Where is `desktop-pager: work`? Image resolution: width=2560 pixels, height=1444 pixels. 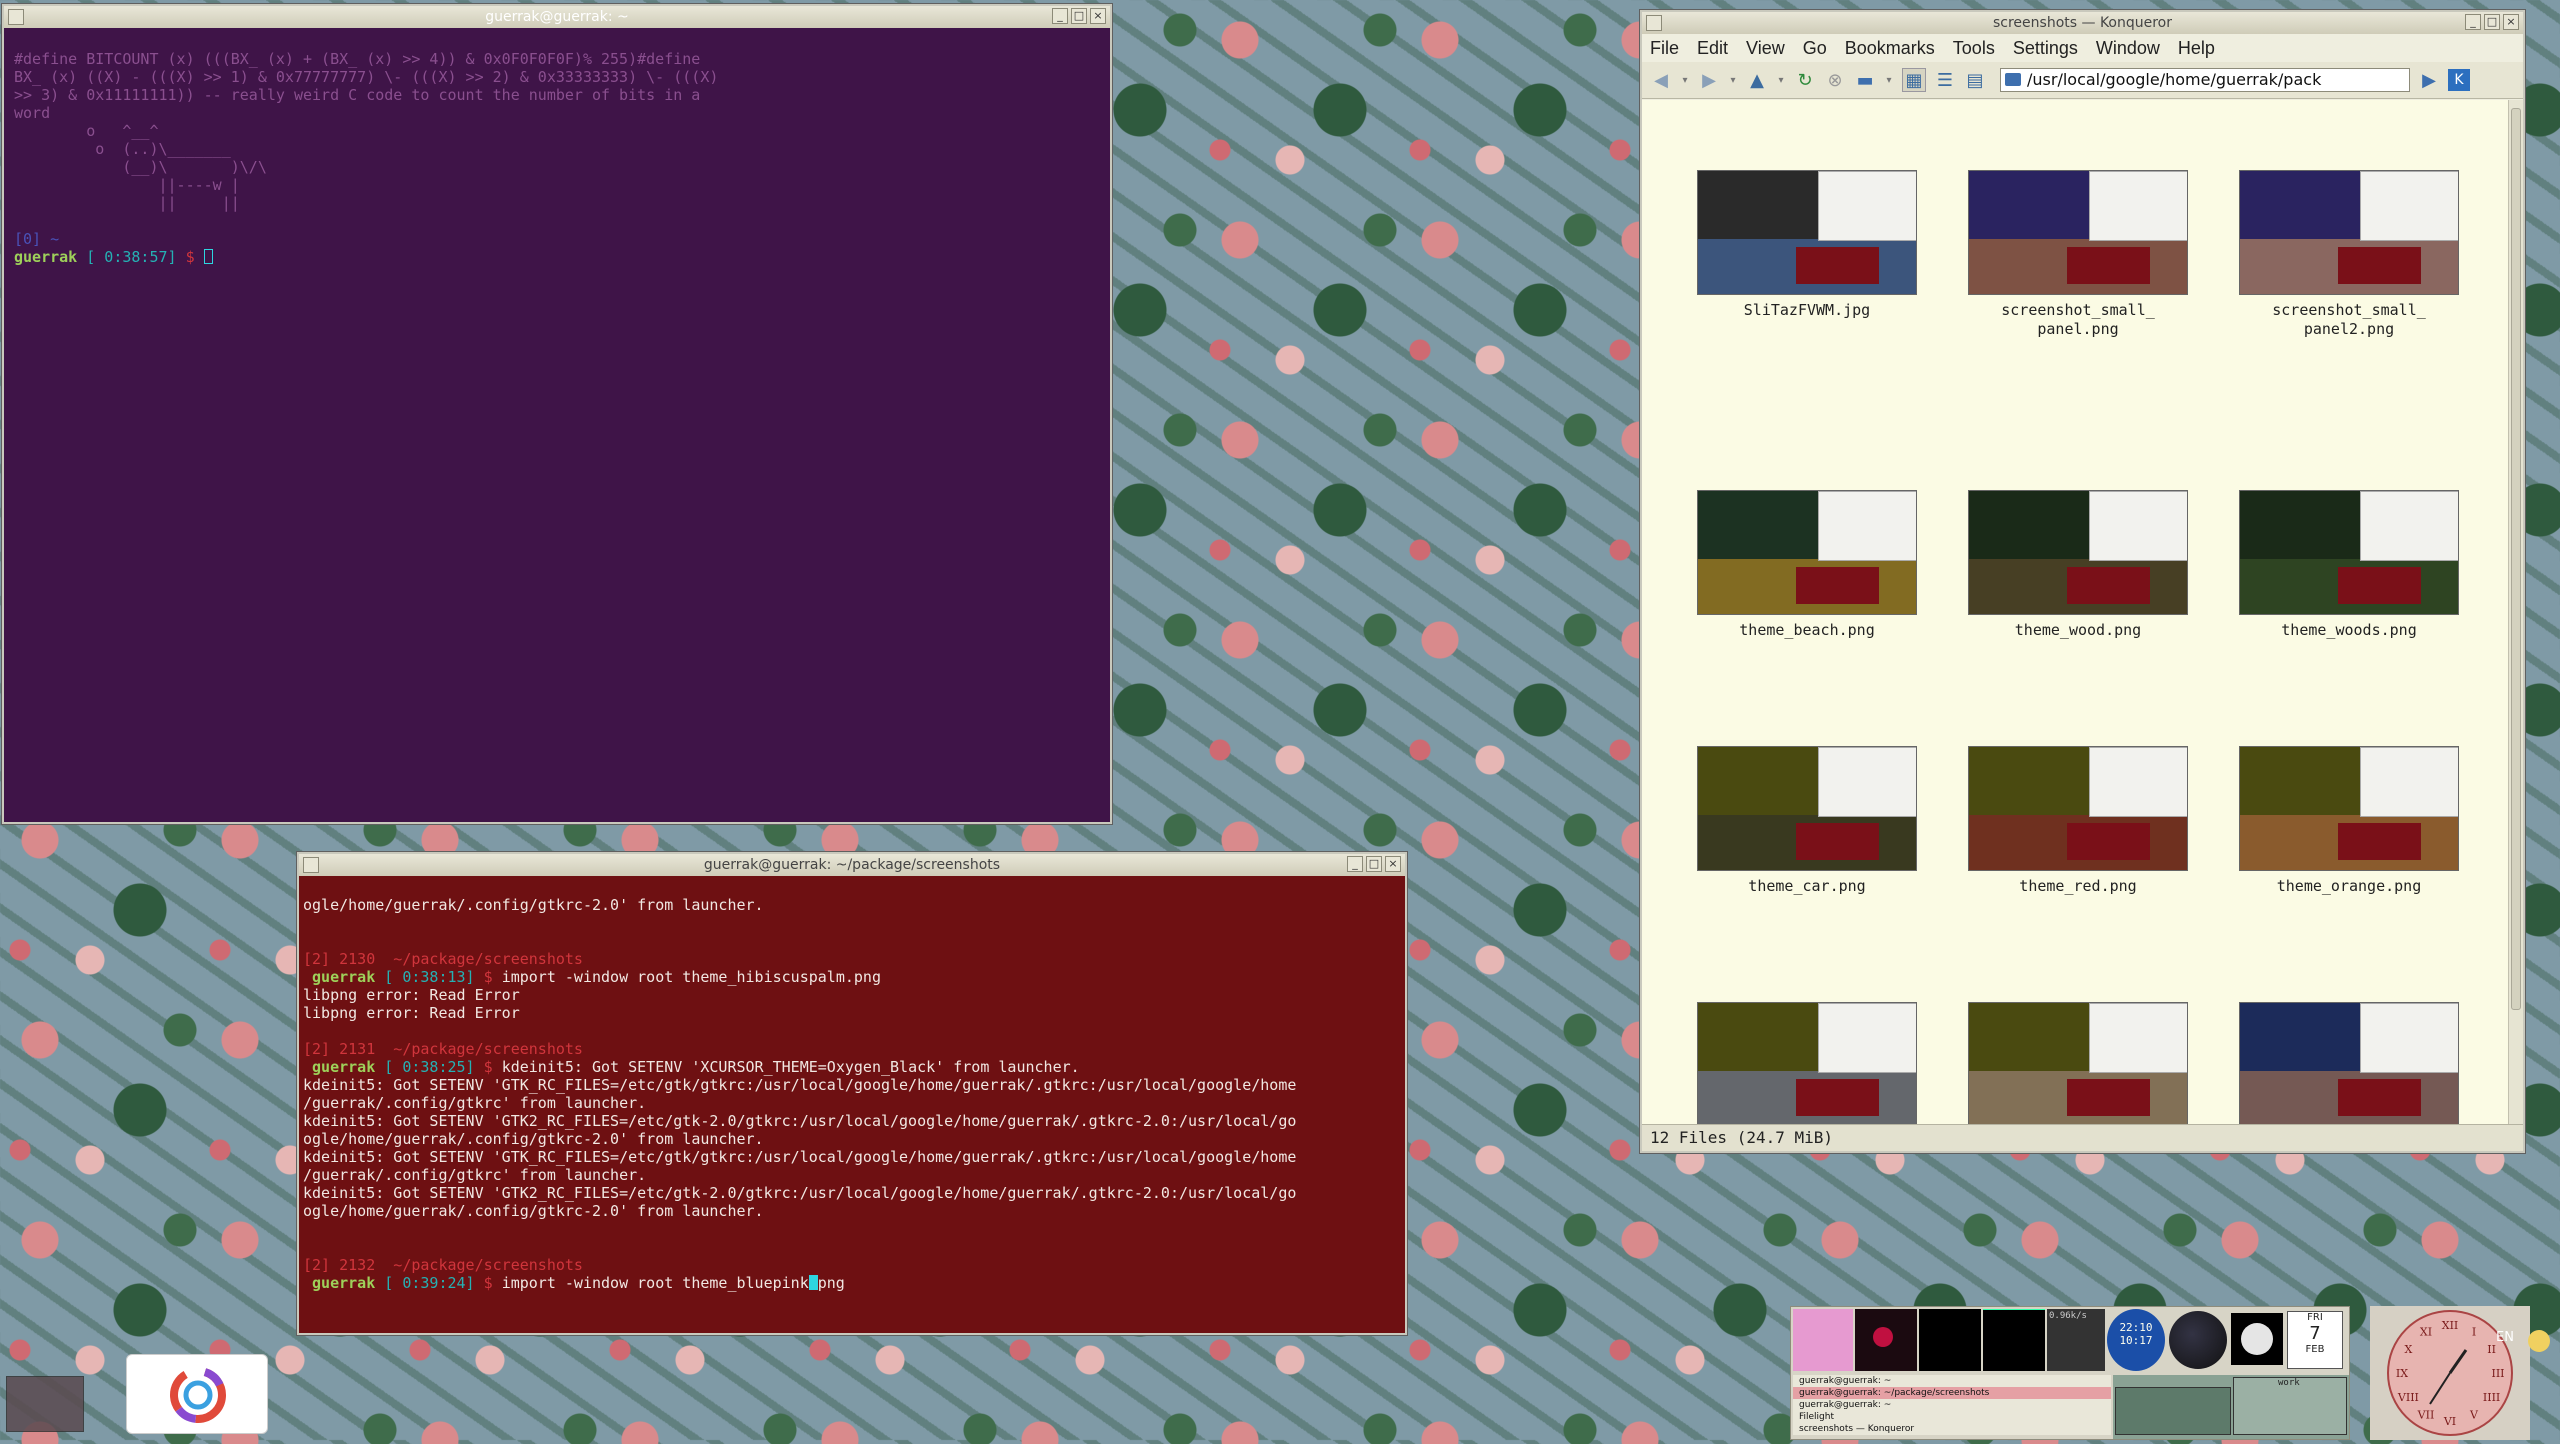
desktop-pager: work is located at coordinates (2231, 1407).